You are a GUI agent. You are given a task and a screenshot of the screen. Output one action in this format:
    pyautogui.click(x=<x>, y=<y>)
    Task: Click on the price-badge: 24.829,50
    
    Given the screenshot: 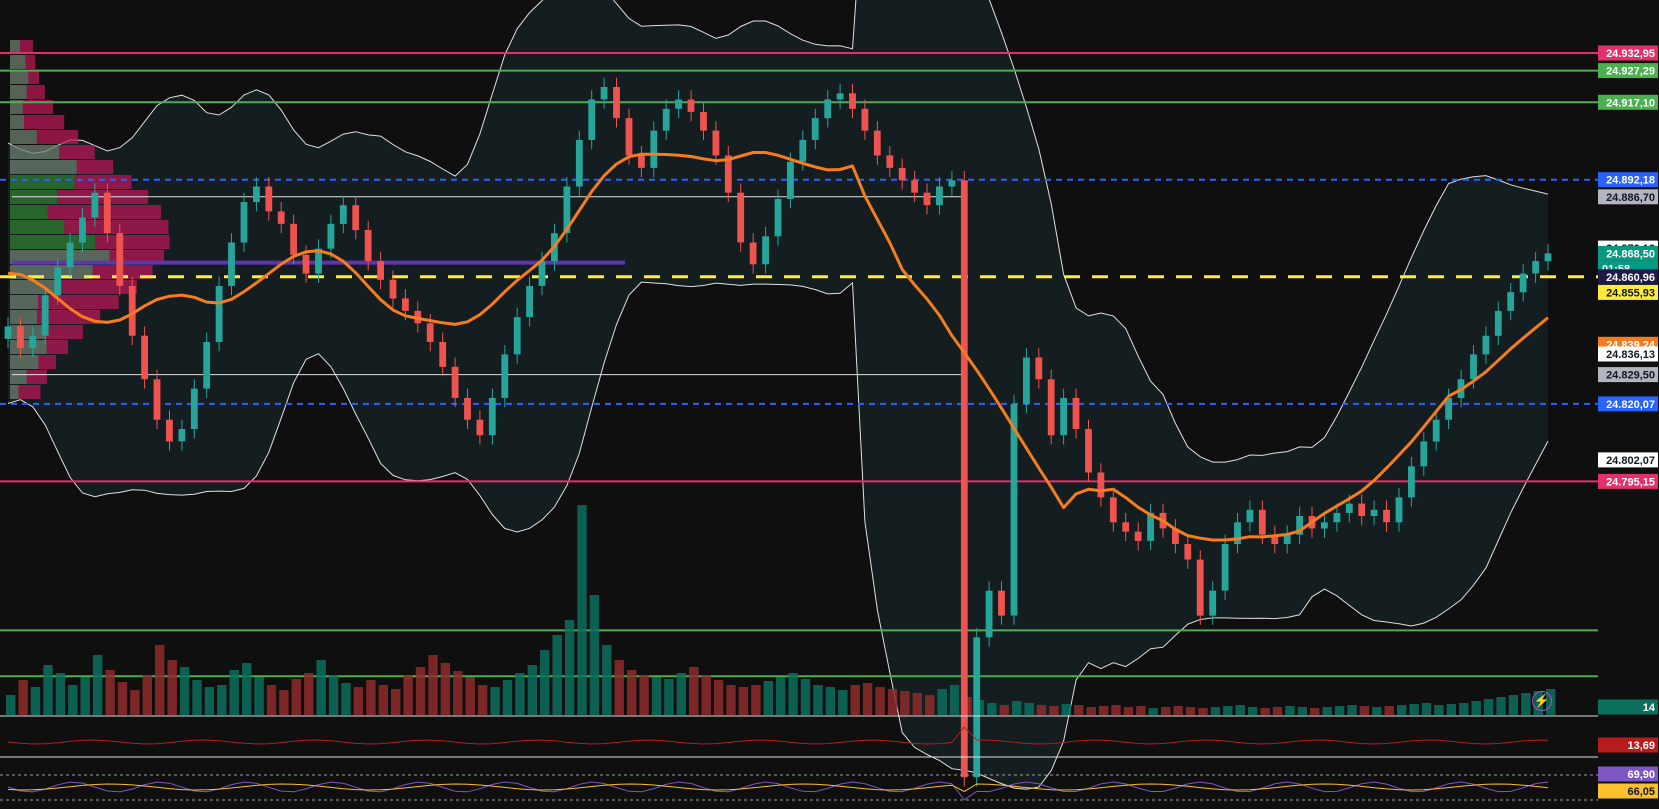 What is the action you would take?
    pyautogui.click(x=1630, y=376)
    